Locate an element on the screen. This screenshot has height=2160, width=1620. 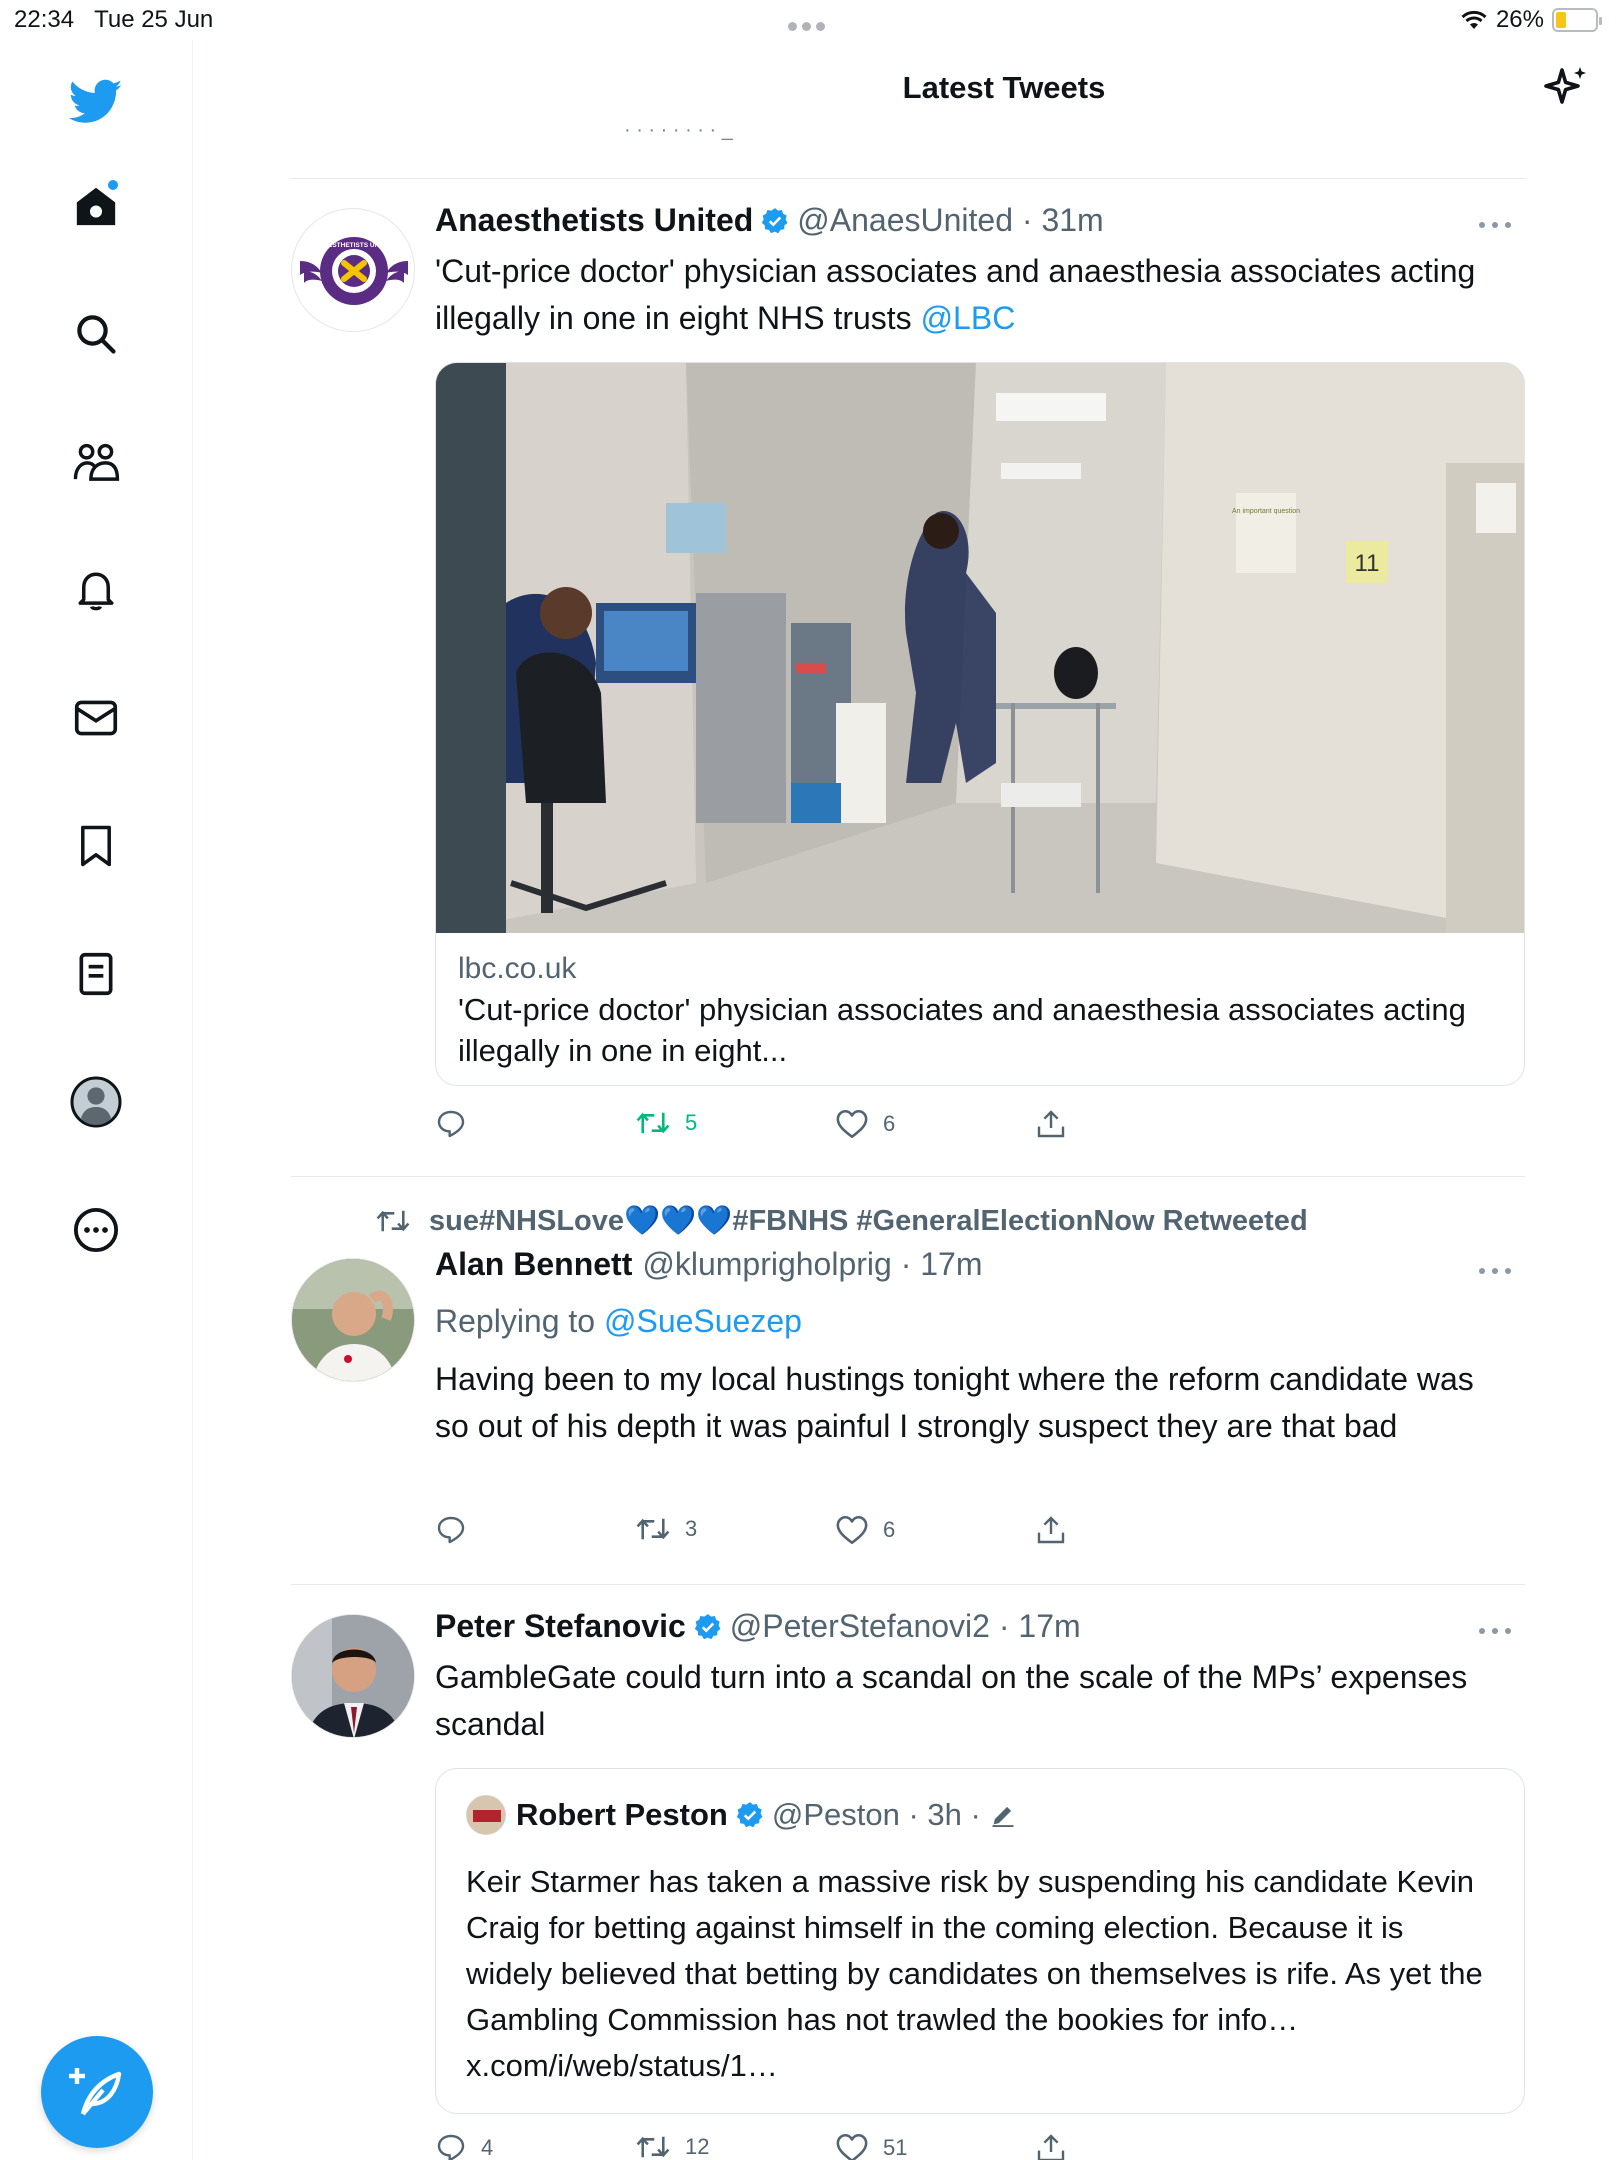
author-handle: @AnaesUnited is located at coordinates (905, 220).